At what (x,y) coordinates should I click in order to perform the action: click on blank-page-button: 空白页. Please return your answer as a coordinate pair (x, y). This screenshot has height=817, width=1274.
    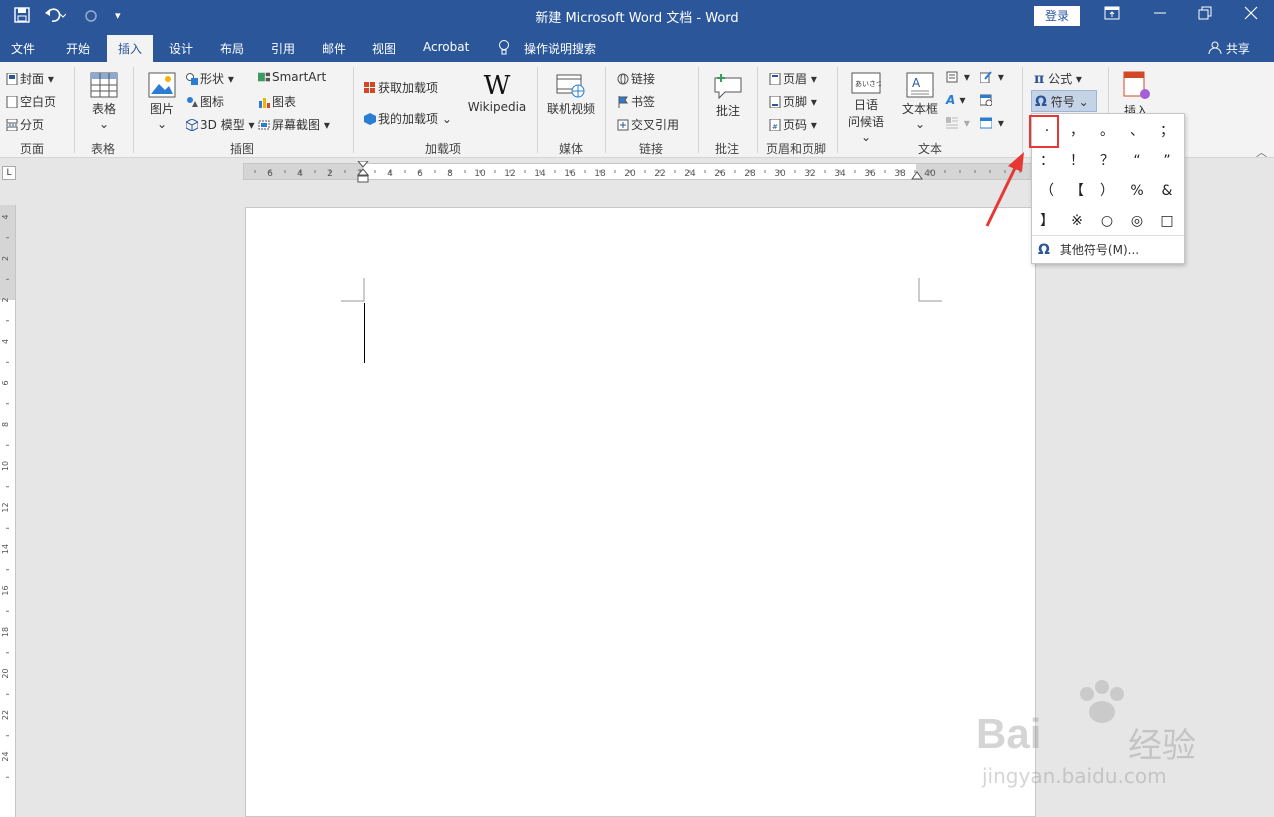
    Looking at the image, I should click on (31, 101).